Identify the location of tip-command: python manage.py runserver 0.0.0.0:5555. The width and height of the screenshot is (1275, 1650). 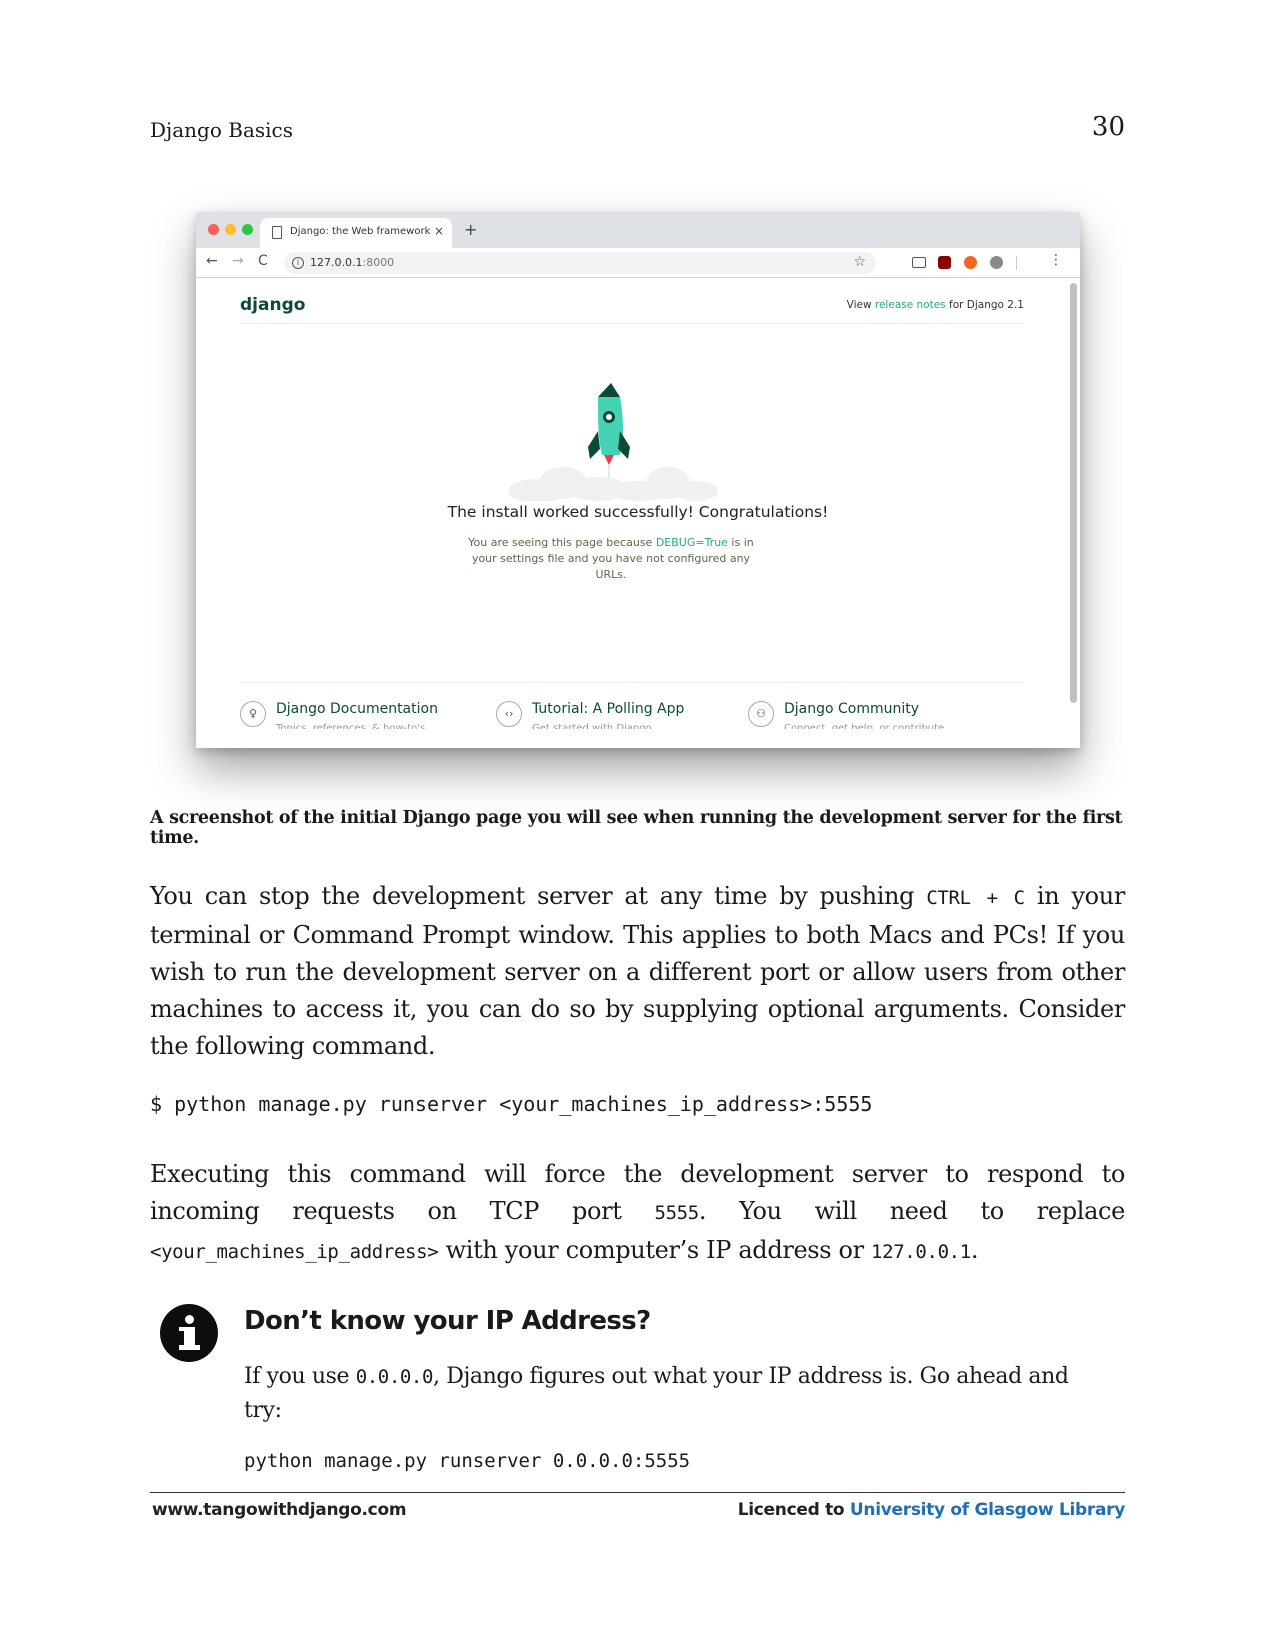
(467, 1461).